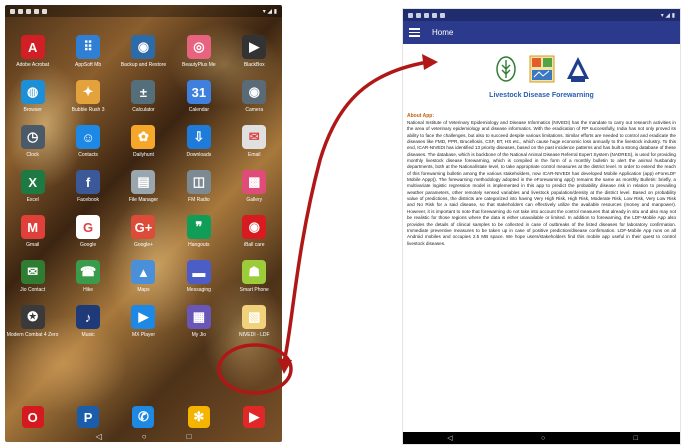  I want to click on app-fm-radio: ◫ FM Radio, so click(198, 192).